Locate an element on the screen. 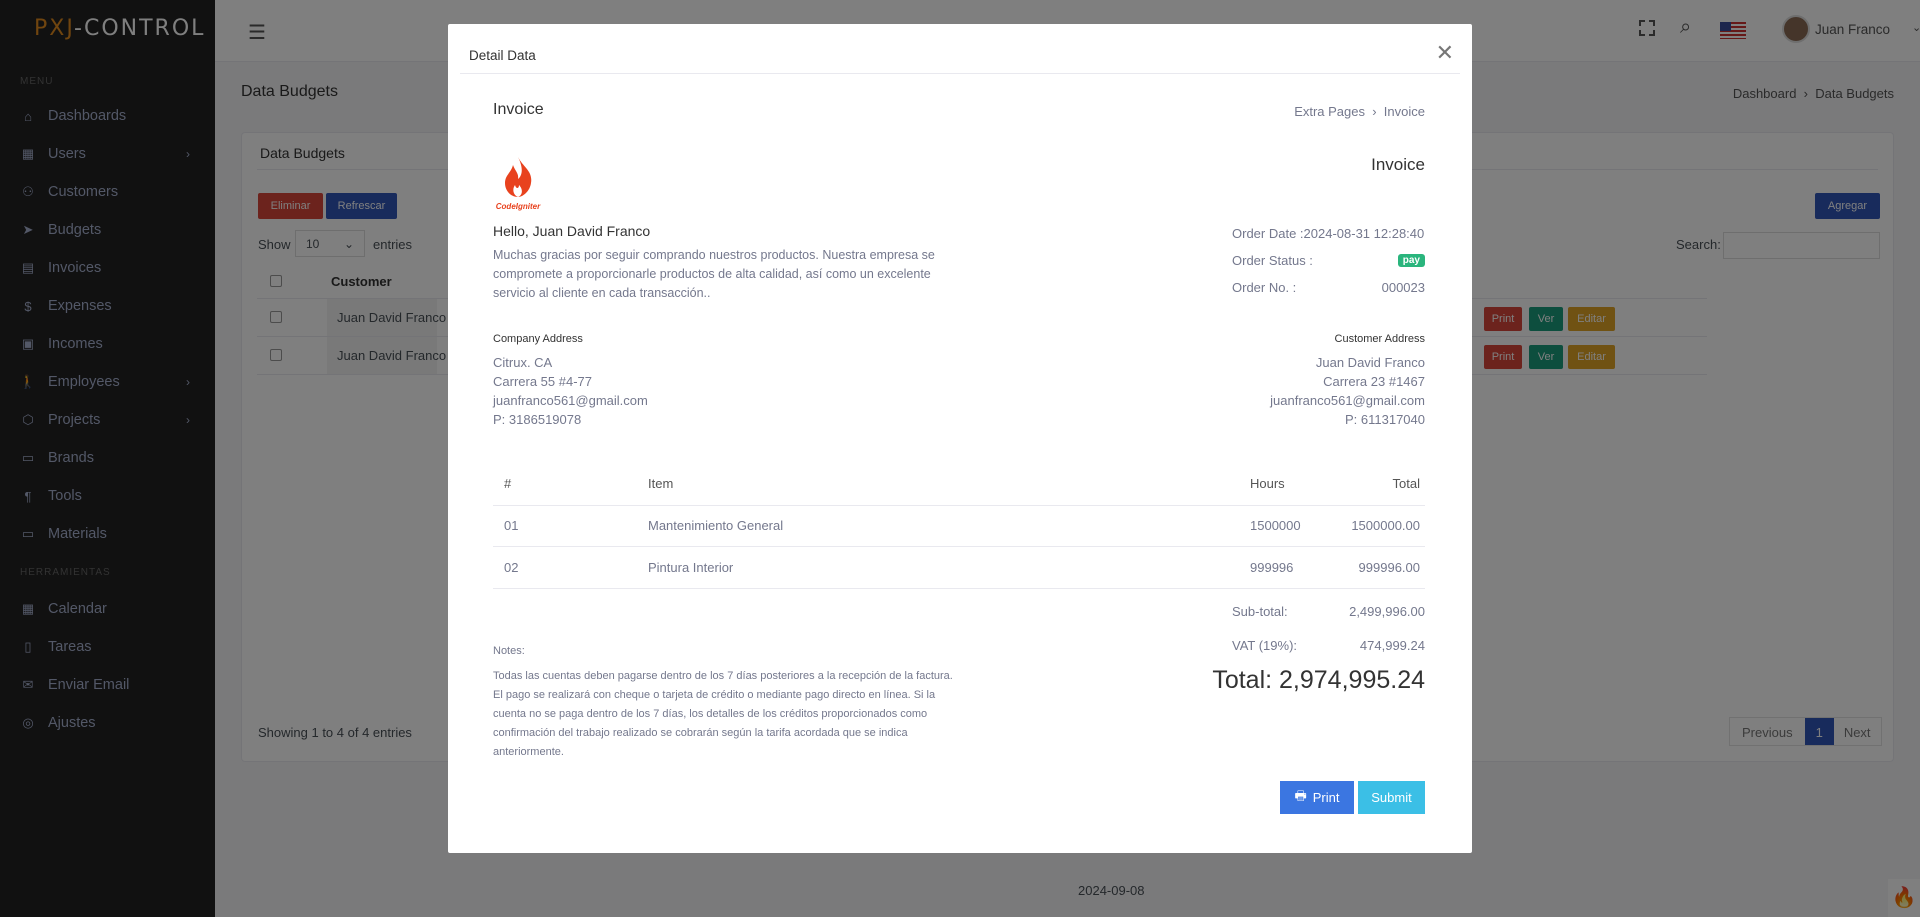  col-hours: Hours is located at coordinates (1267, 483).